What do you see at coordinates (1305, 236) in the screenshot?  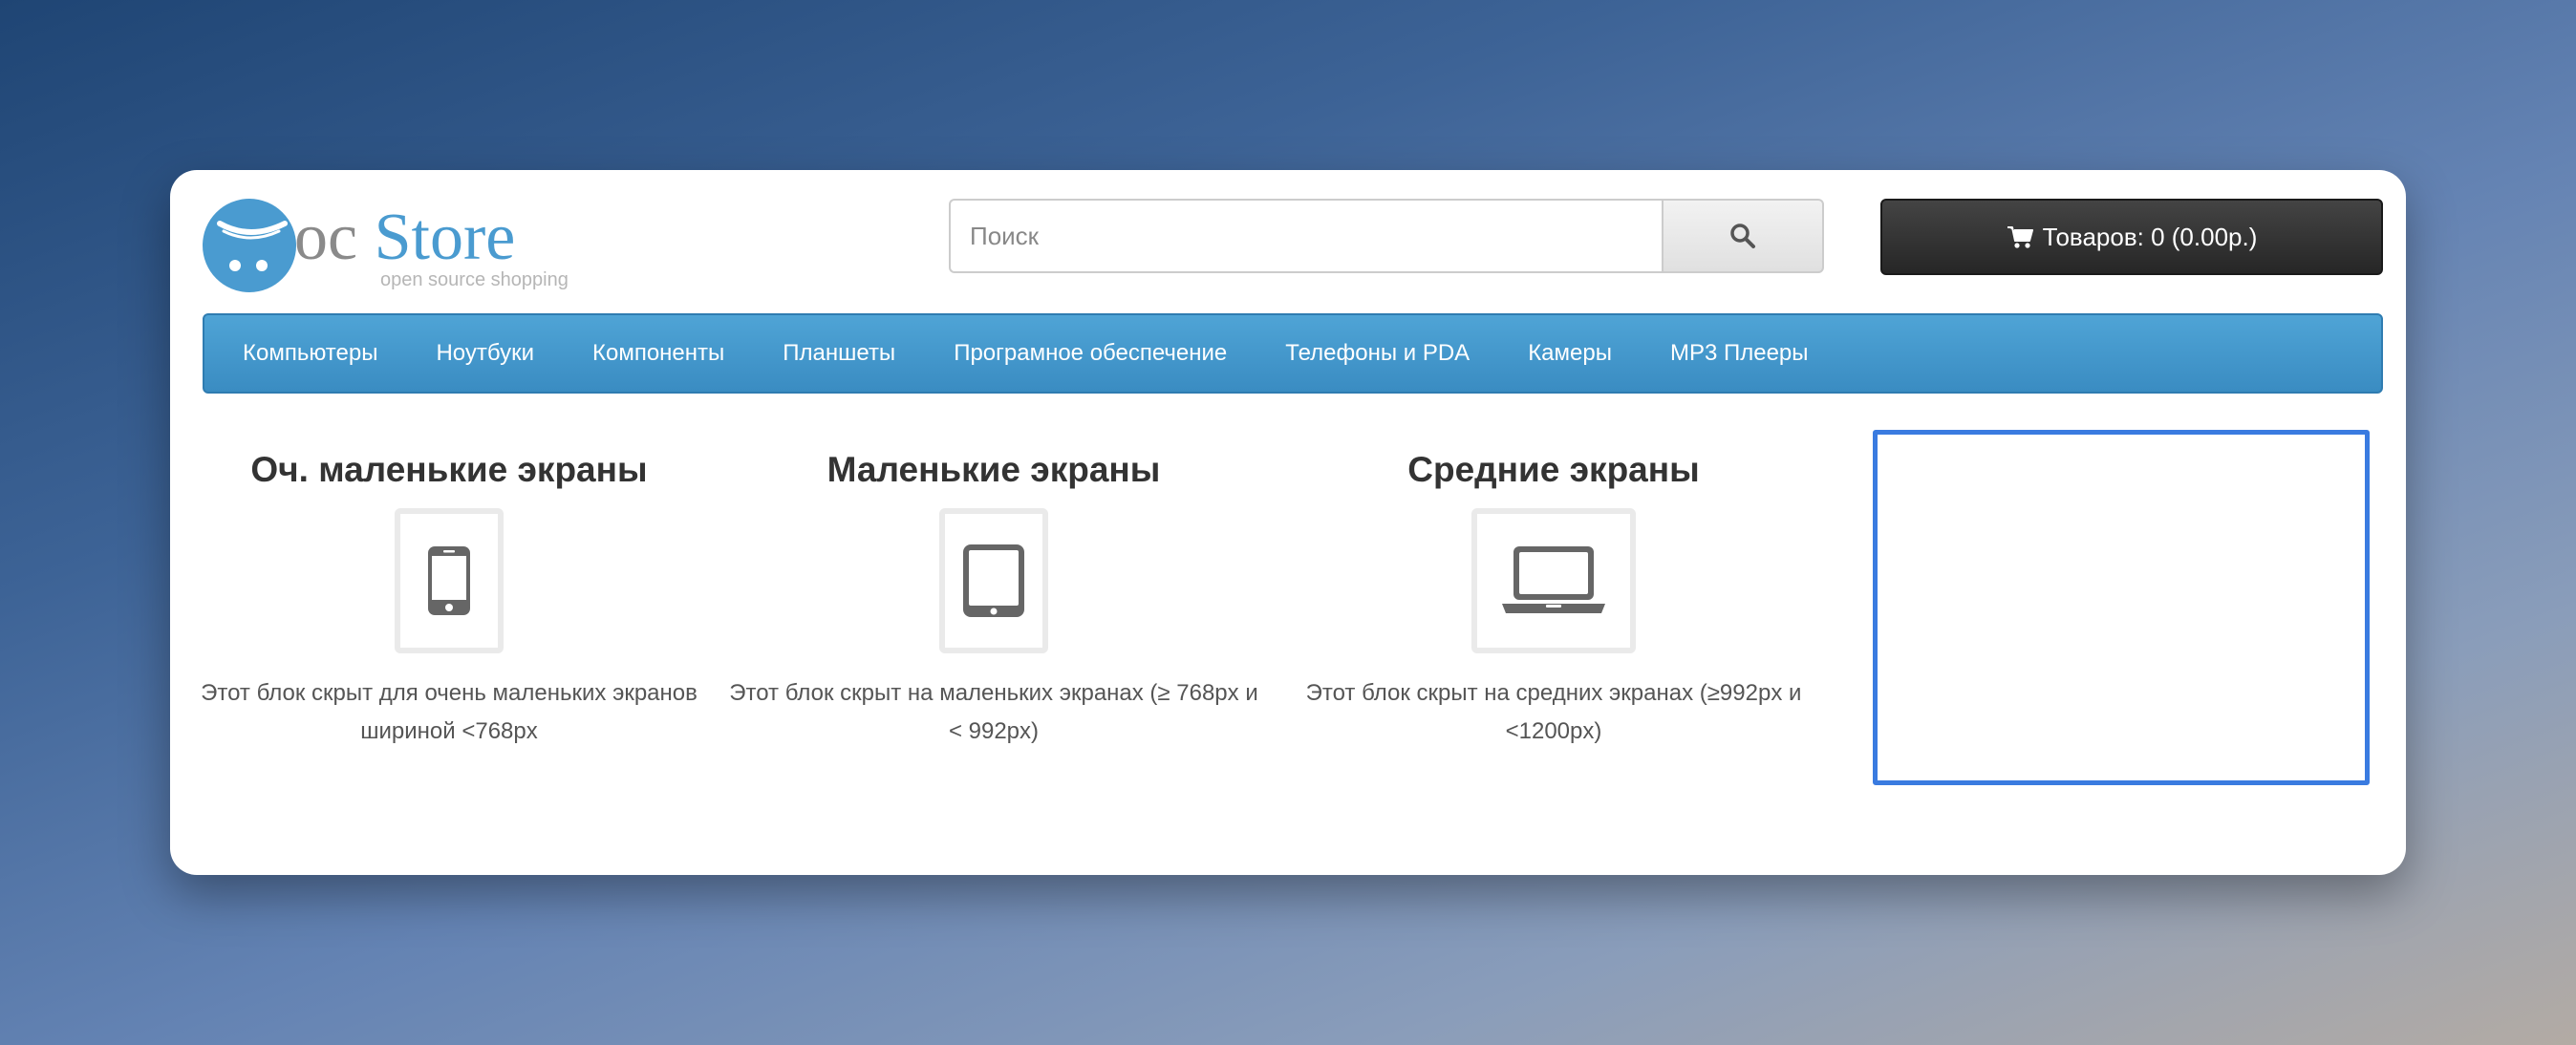 I see `search-input` at bounding box center [1305, 236].